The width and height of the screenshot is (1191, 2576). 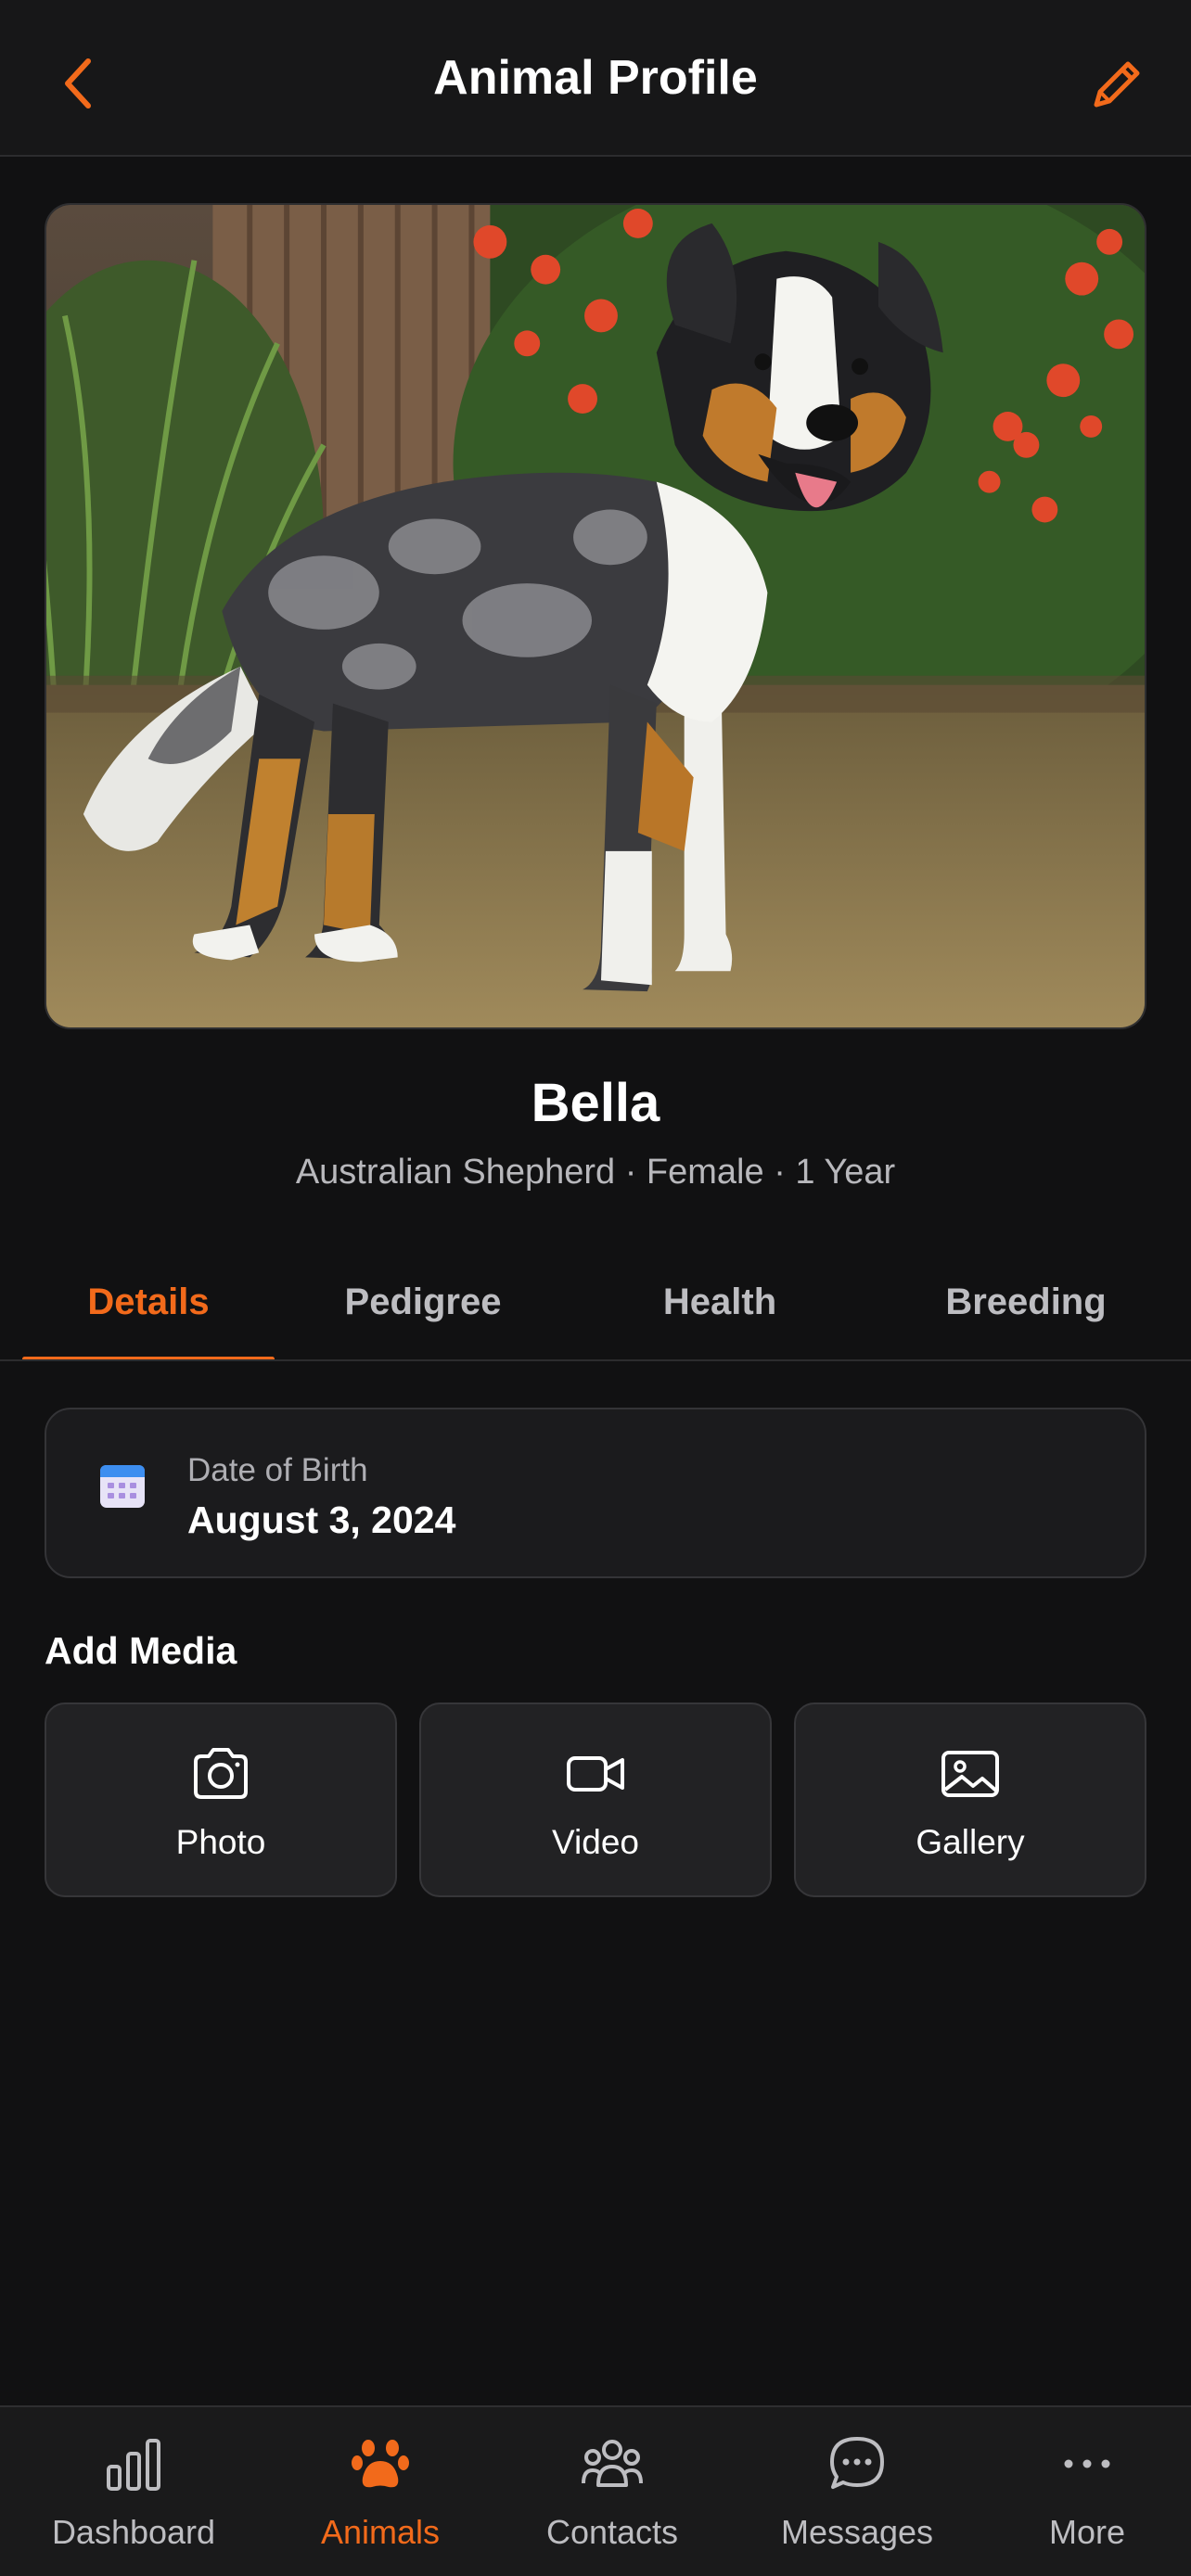 I want to click on add-gallery-button: Gallery, so click(x=970, y=1800).